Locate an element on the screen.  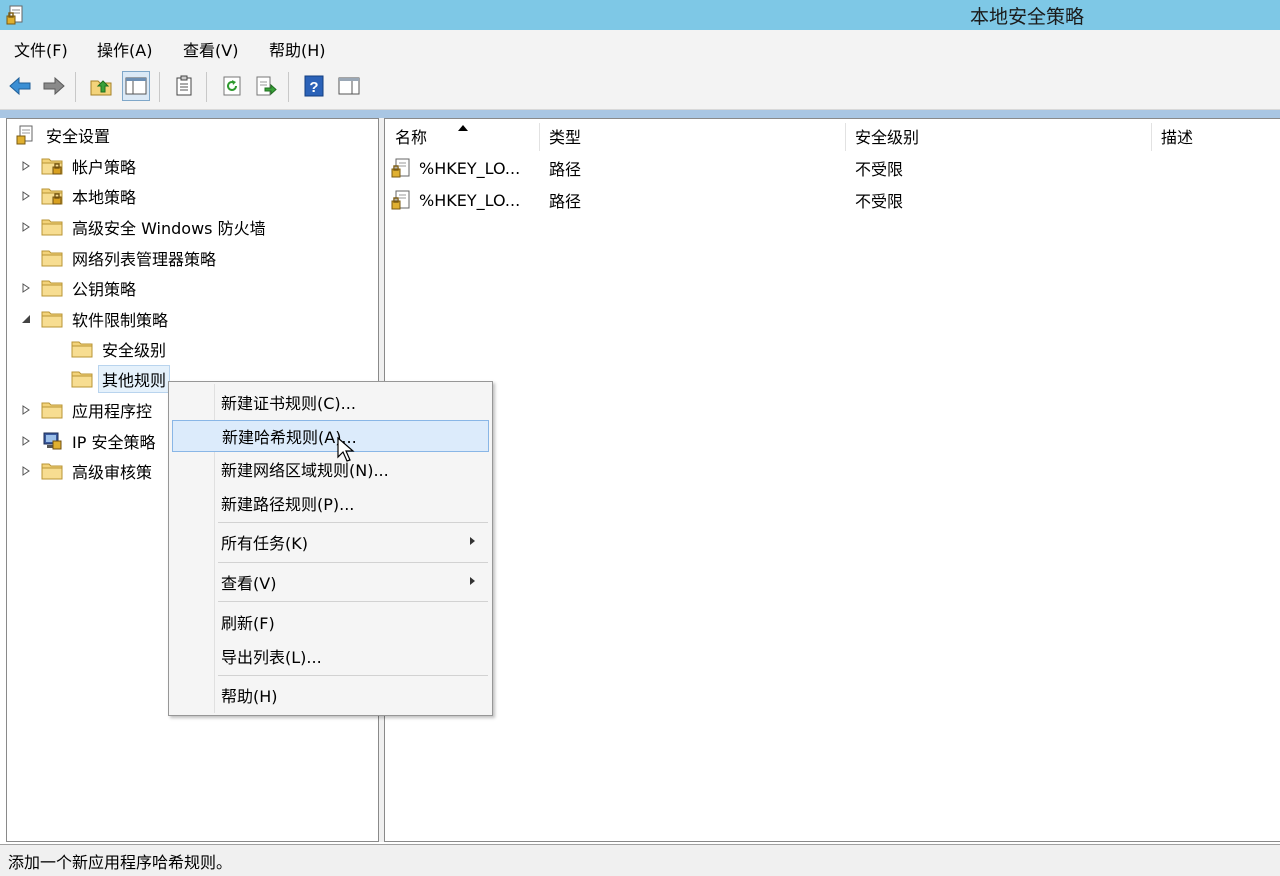
show-hide-action-pane-button is located at coordinates (349, 86).